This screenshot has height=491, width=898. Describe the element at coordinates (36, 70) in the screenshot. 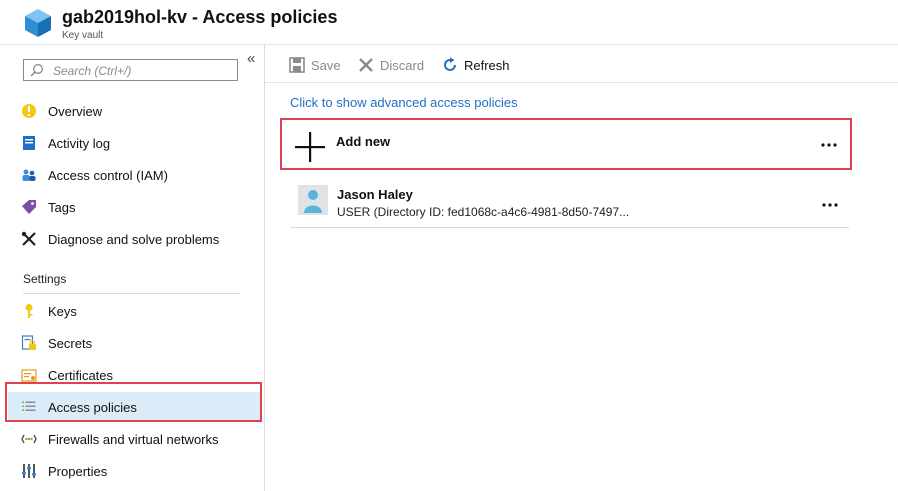

I see `search-icon` at that location.